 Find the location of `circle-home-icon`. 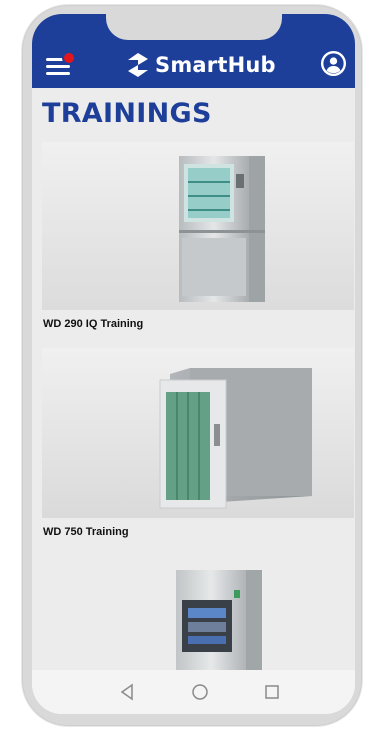

circle-home-icon is located at coordinates (200, 692).